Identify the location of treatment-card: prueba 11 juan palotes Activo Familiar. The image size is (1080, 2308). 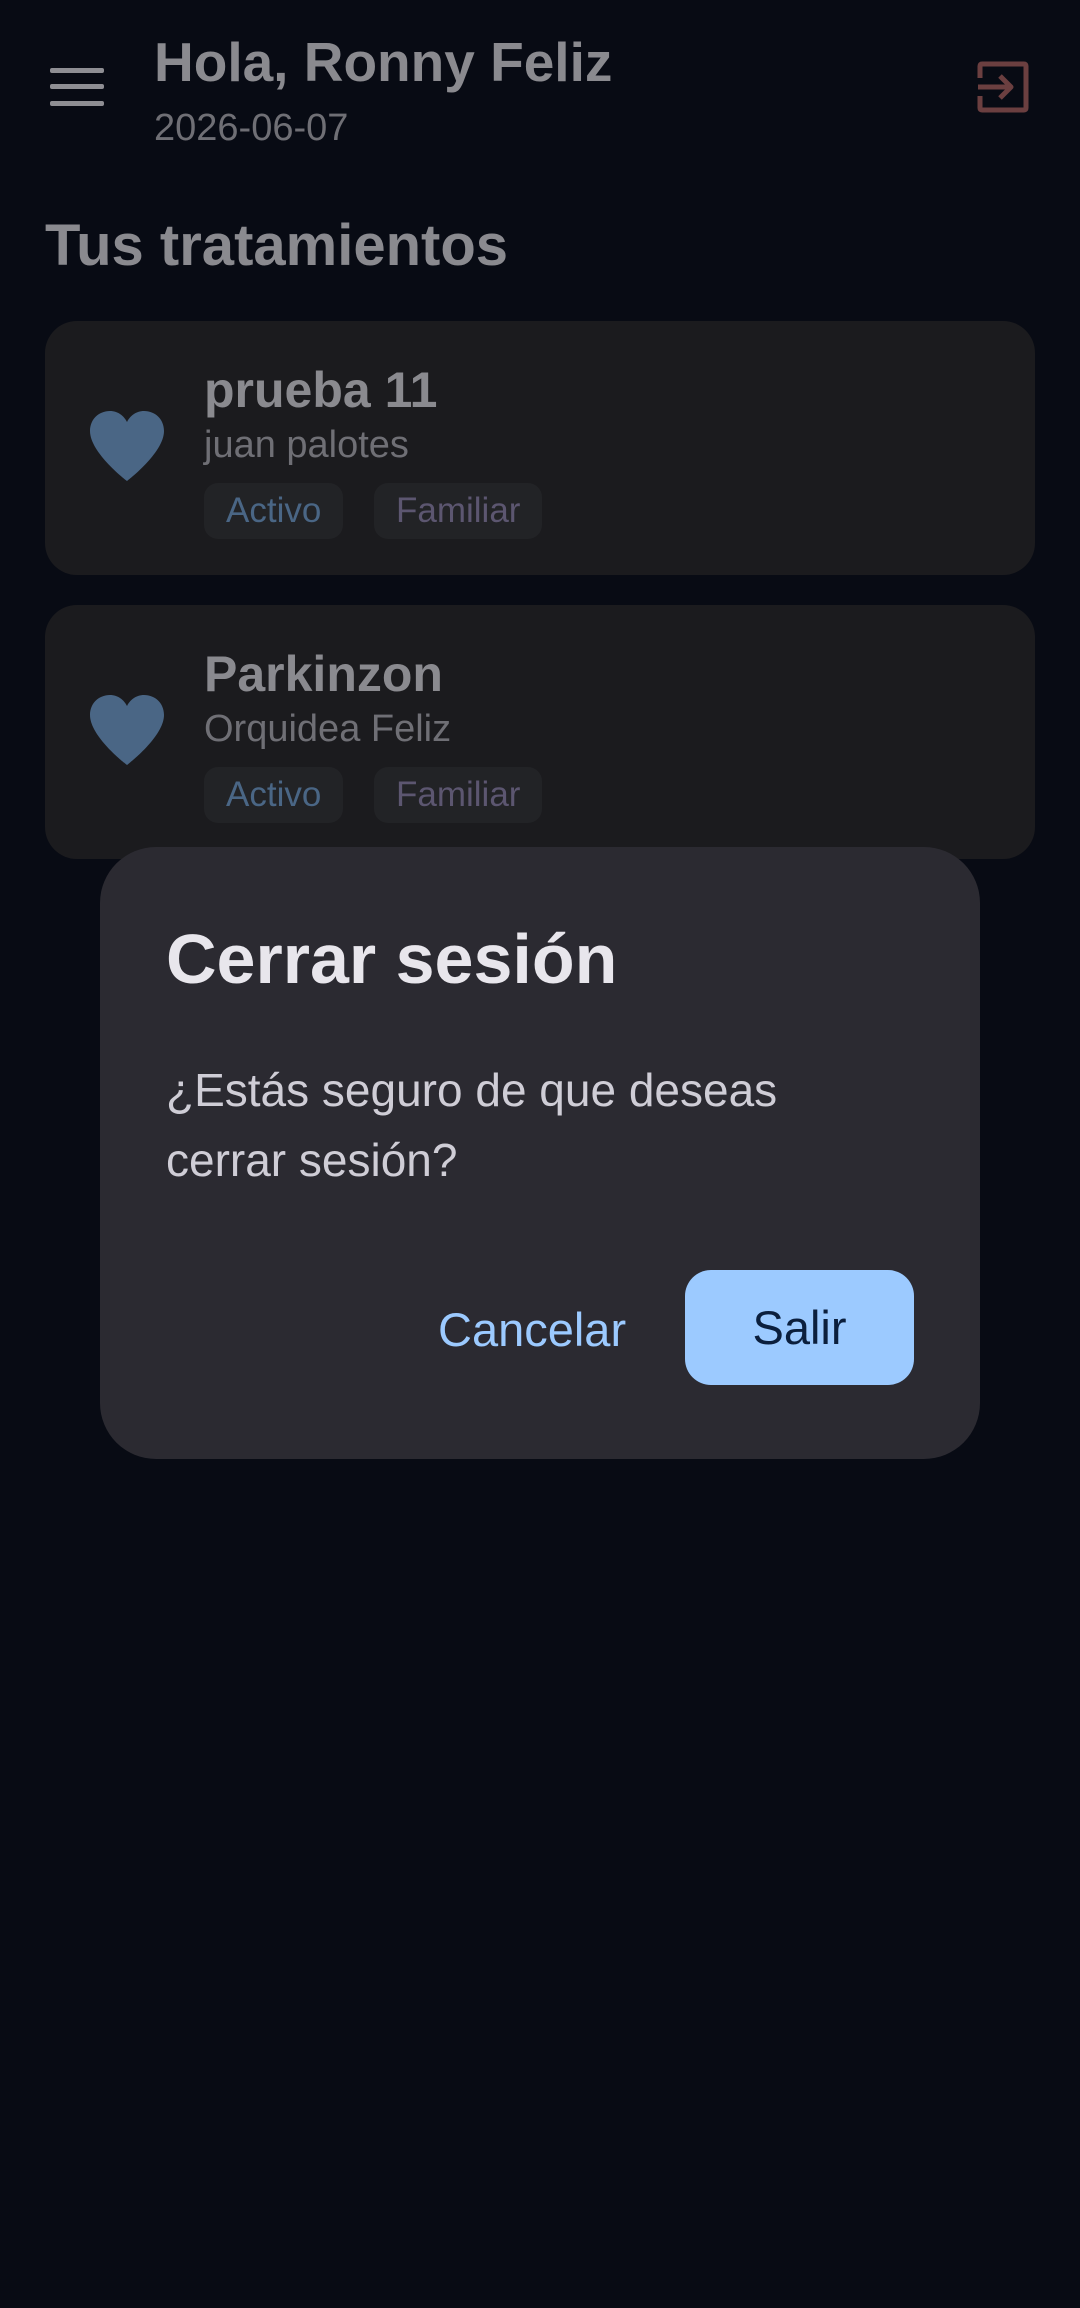
(540, 448).